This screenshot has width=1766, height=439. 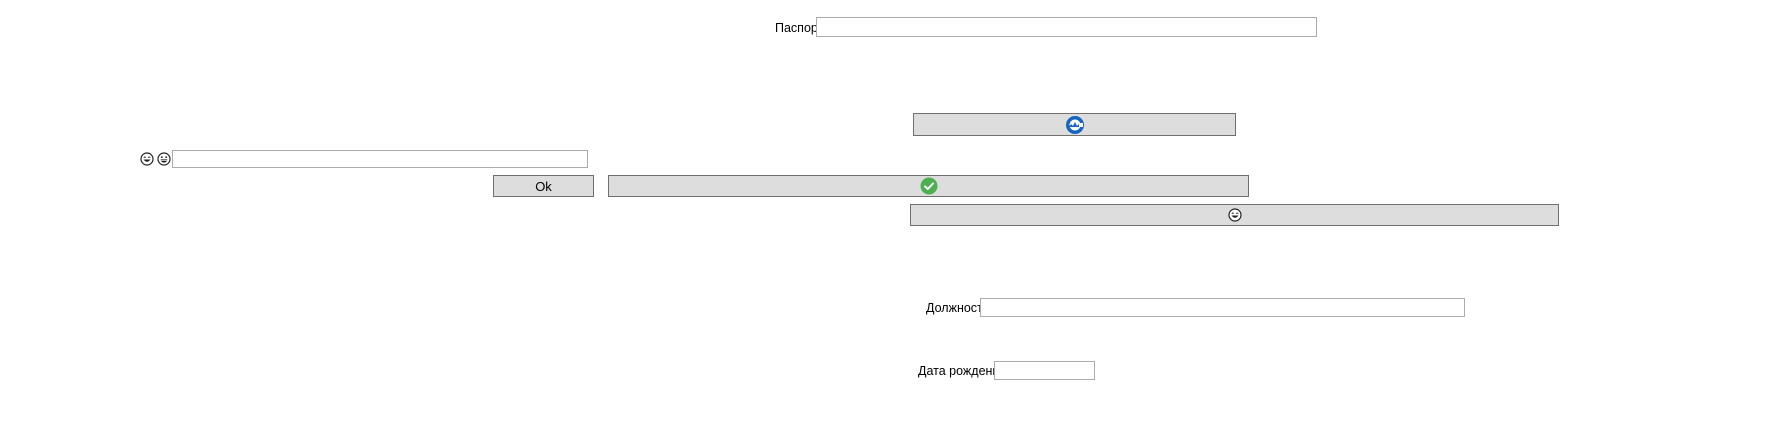 What do you see at coordinates (1066, 27) in the screenshot?
I see `passport-input` at bounding box center [1066, 27].